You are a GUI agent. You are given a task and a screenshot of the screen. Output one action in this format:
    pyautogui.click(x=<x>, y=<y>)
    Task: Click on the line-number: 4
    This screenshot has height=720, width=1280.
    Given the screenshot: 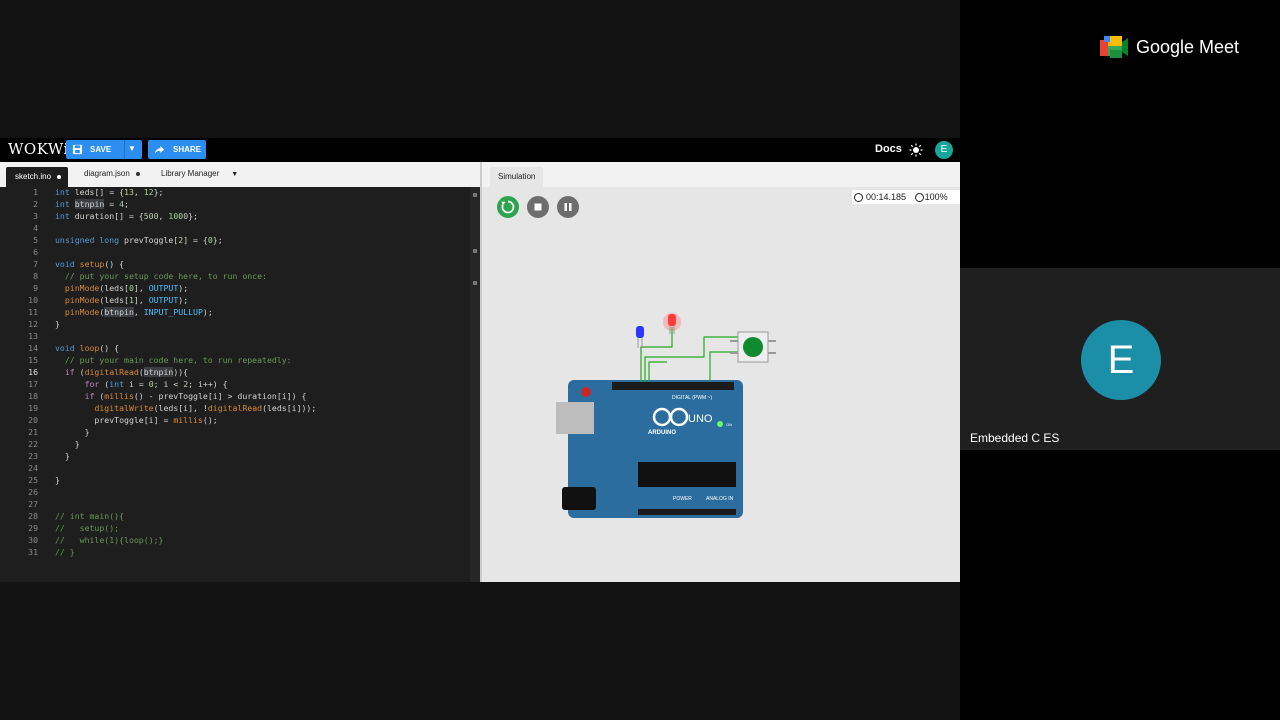 What is the action you would take?
    pyautogui.click(x=35, y=228)
    